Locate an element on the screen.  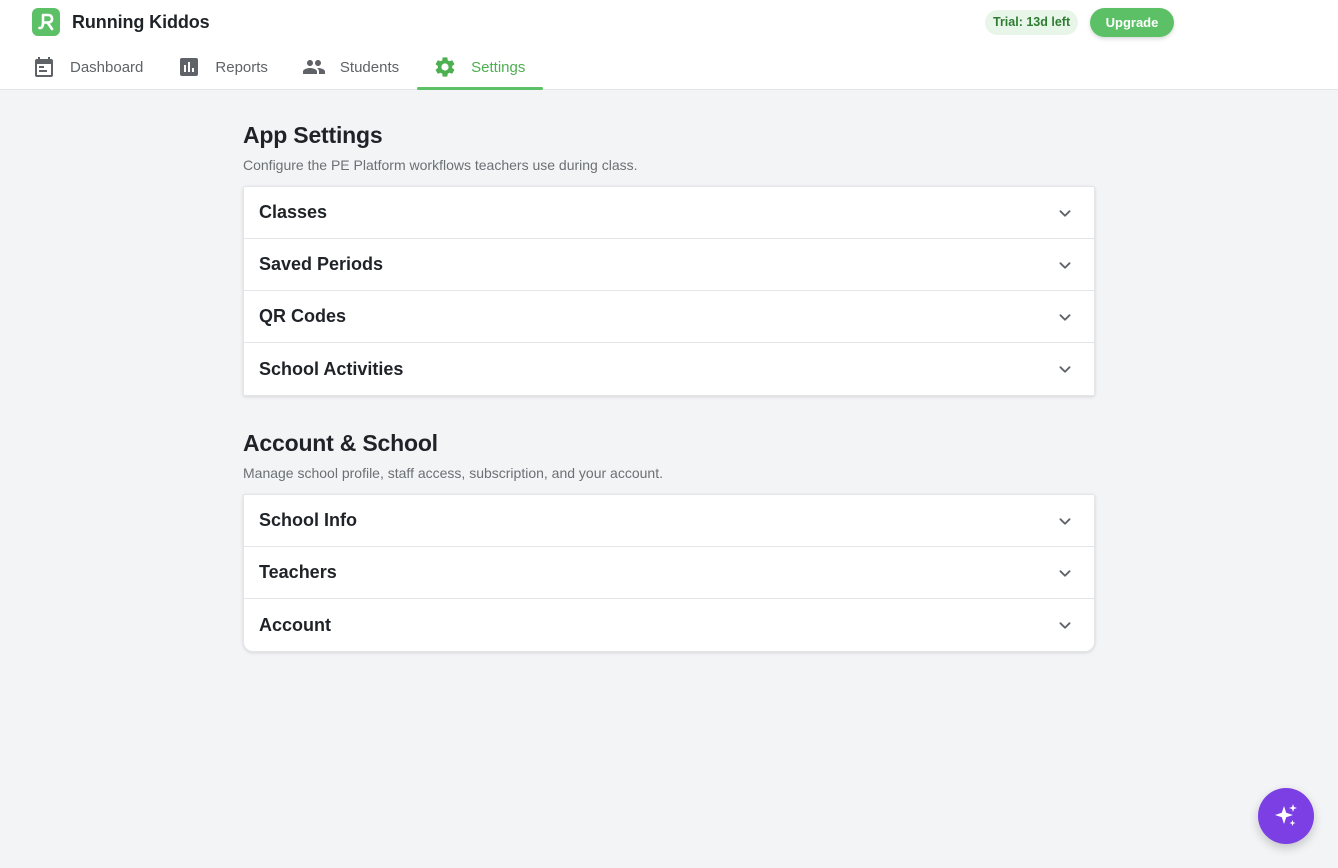
app-name: Running Kiddos is located at coordinates (141, 21).